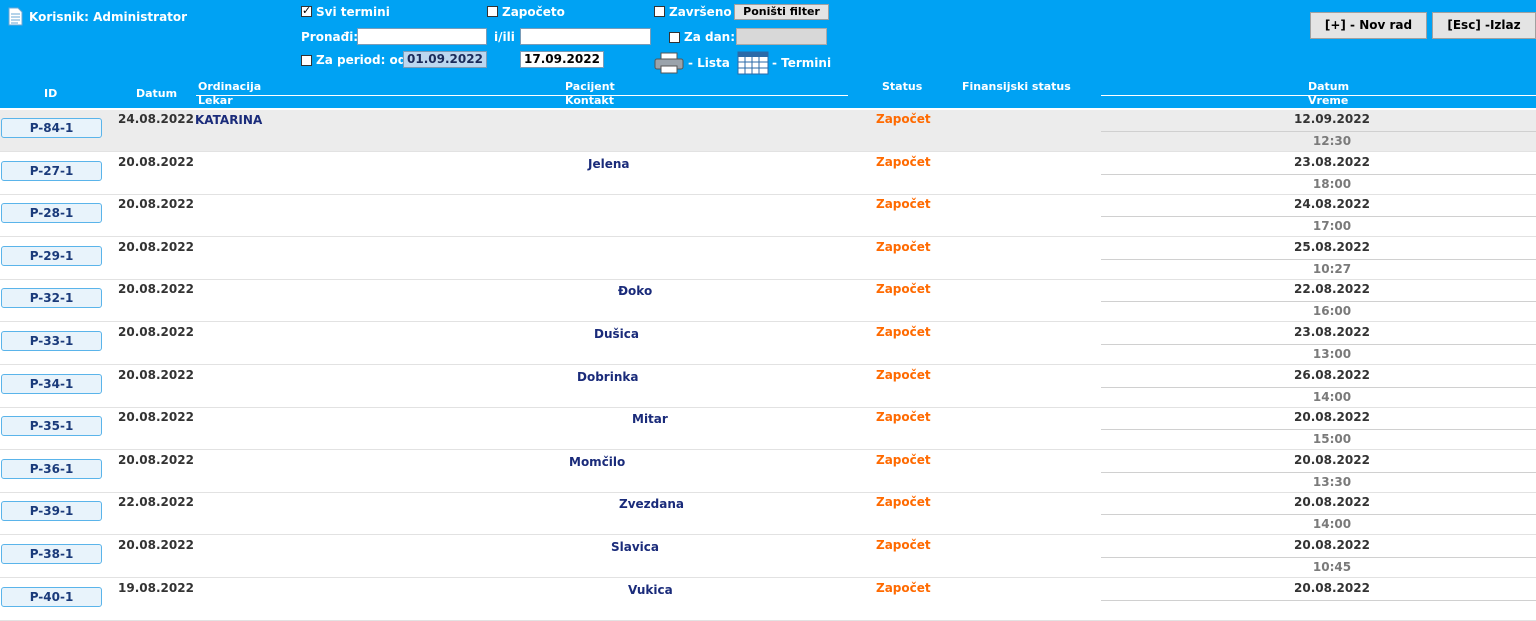  I want to click on printer-icon, so click(669, 63).